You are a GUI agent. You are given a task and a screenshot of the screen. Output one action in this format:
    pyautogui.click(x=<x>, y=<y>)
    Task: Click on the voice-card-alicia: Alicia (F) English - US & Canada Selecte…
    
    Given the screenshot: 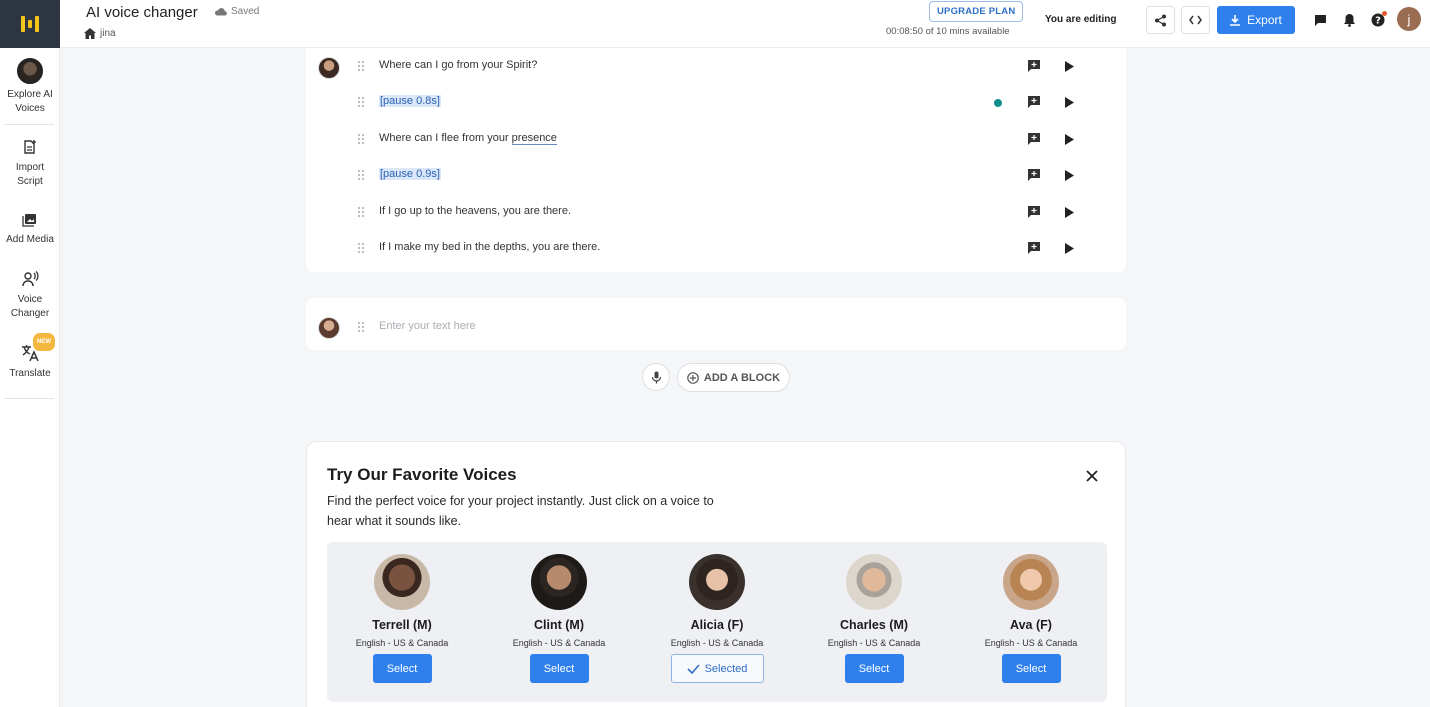 What is the action you would take?
    pyautogui.click(x=717, y=618)
    